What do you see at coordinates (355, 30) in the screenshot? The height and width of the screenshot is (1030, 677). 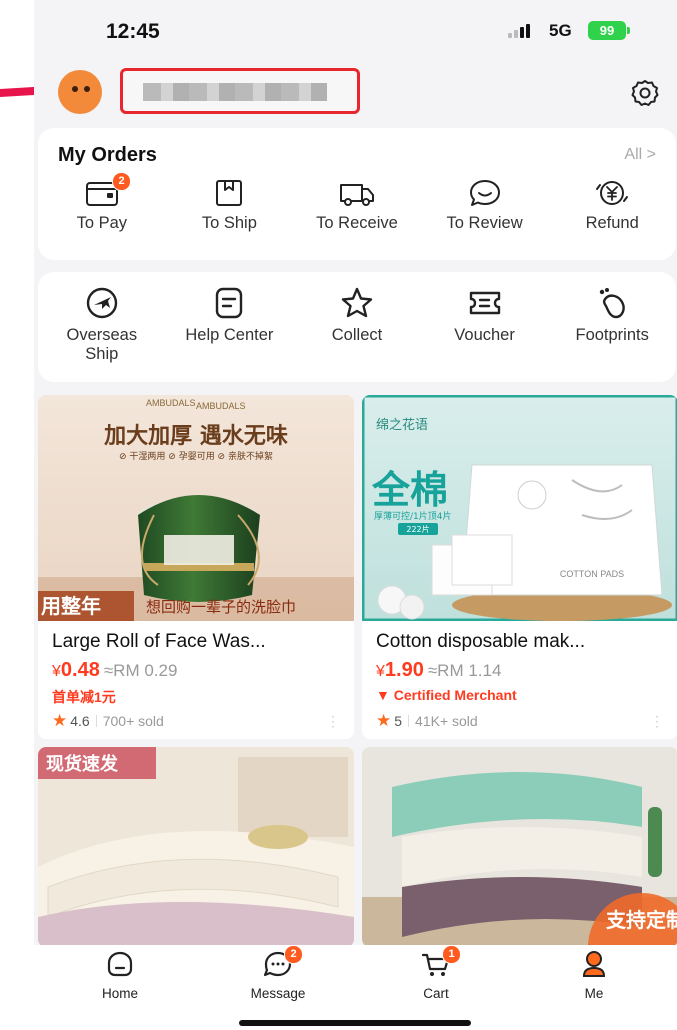 I see `status-bar: 12:45 5G 99` at bounding box center [355, 30].